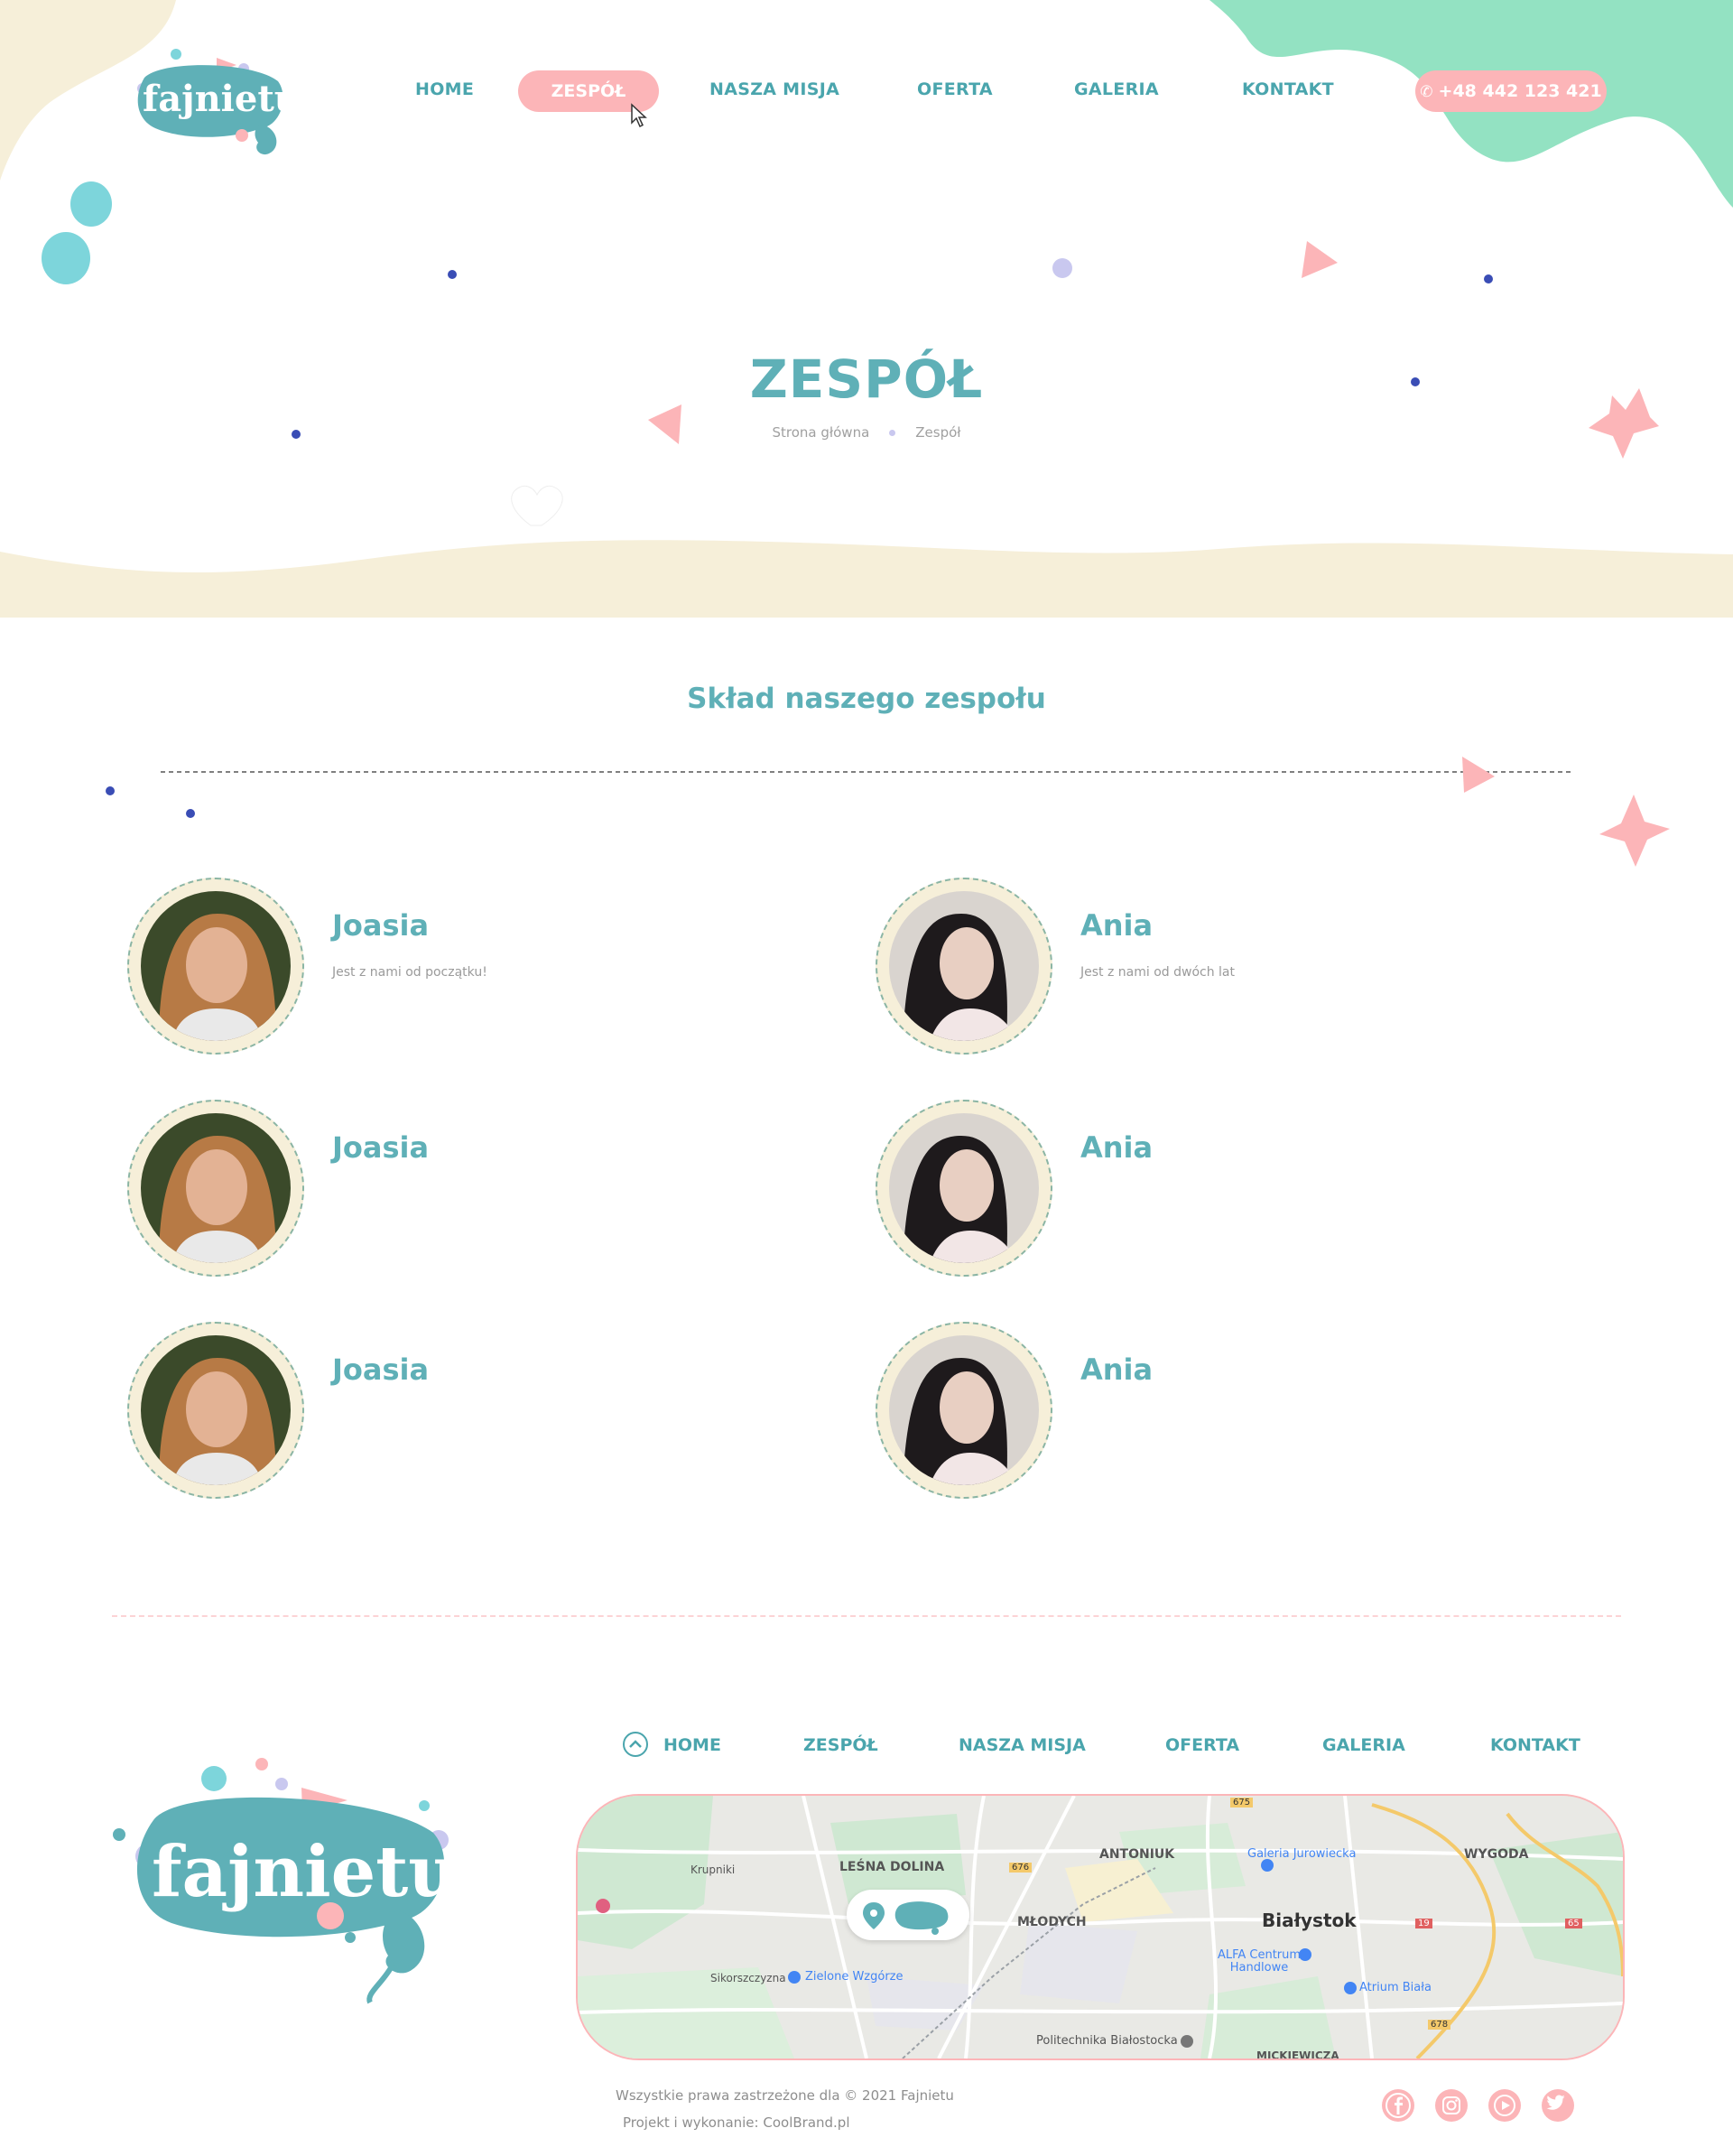 The image size is (1733, 2156). Describe the element at coordinates (1395, 1987) in the screenshot. I see `map-label-atrium-biala: Atrium Biała` at that location.